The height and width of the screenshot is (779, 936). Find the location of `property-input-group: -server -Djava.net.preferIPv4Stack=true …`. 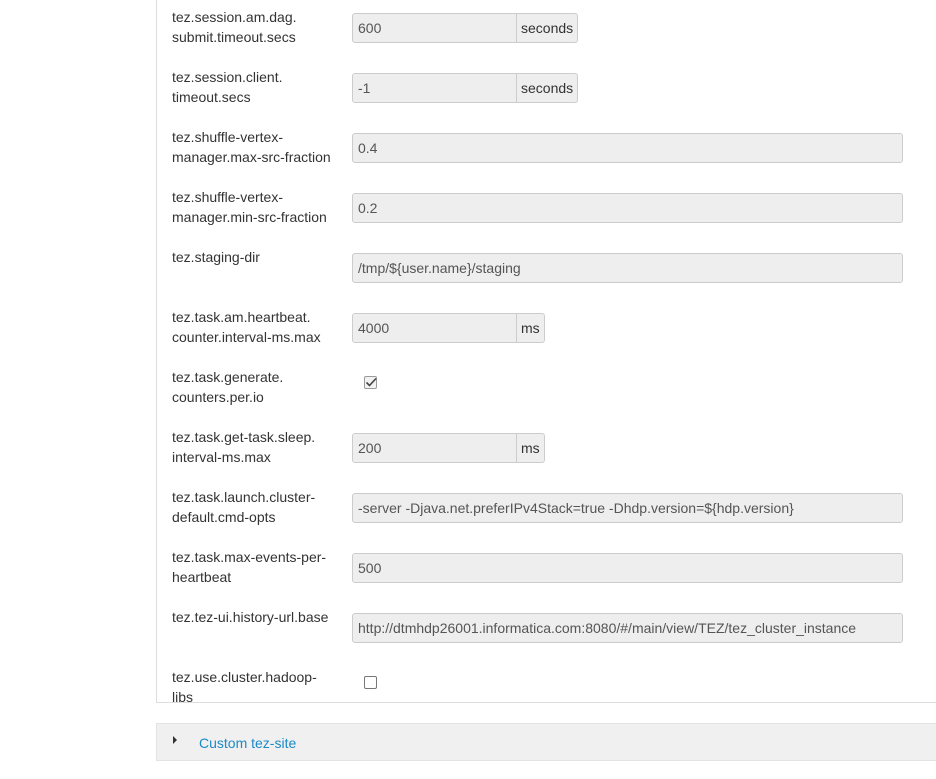

property-input-group: -server -Djava.net.preferIPv4Stack=true … is located at coordinates (627, 508).